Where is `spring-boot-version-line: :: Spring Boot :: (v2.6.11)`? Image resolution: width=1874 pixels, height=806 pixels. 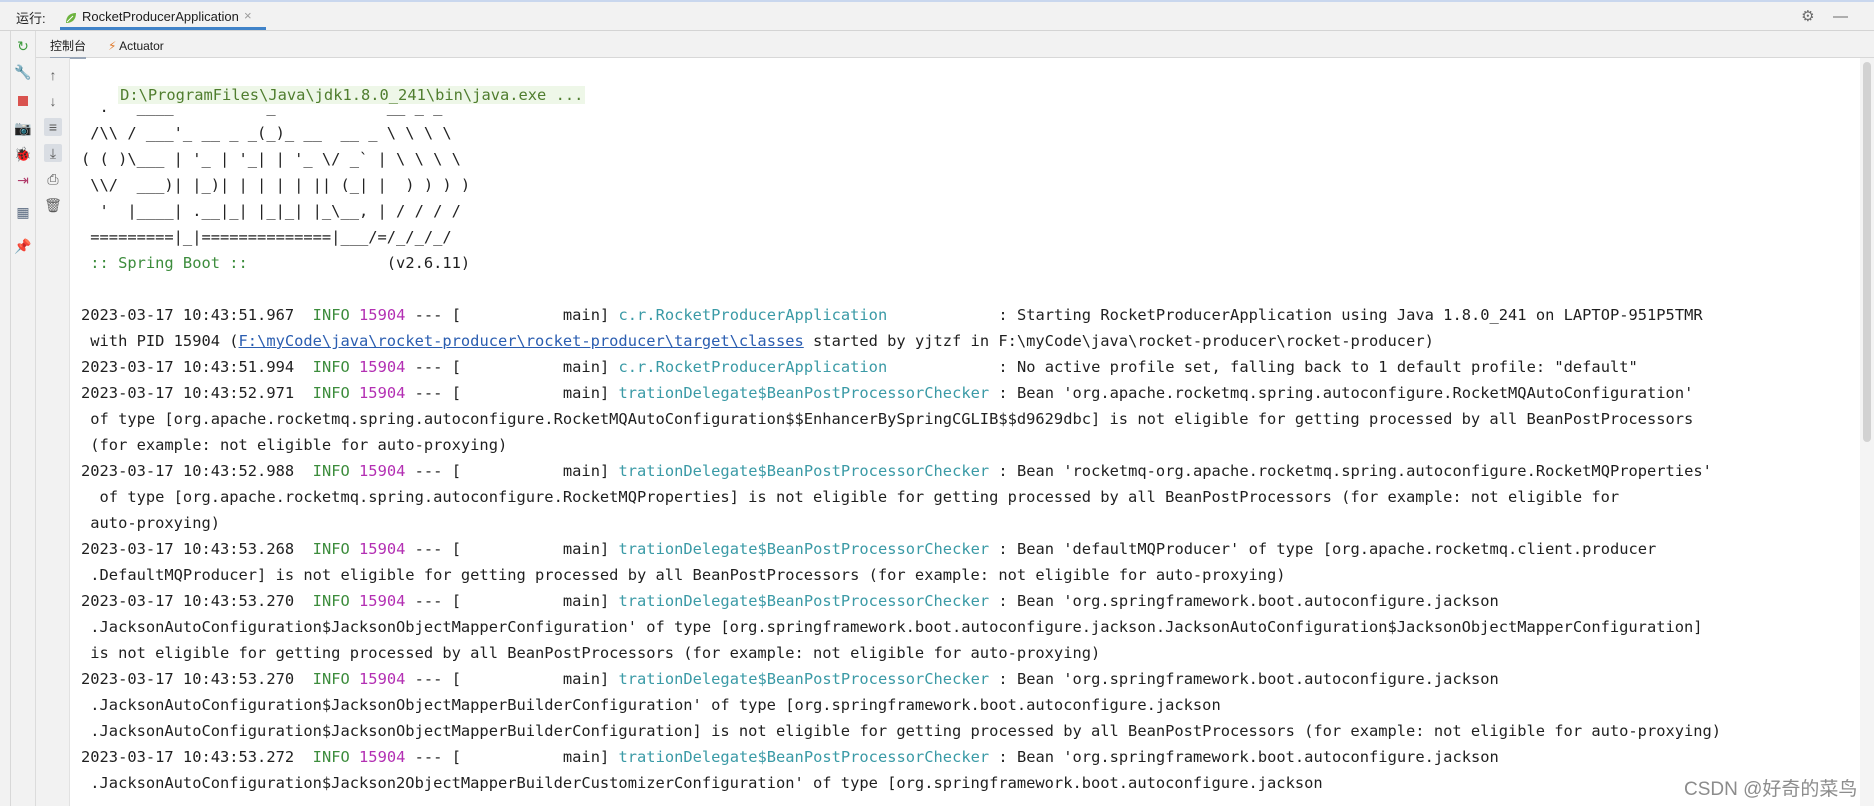 spring-boot-version-line: :: Spring Boot :: (v2.6.11) is located at coordinates (275, 263).